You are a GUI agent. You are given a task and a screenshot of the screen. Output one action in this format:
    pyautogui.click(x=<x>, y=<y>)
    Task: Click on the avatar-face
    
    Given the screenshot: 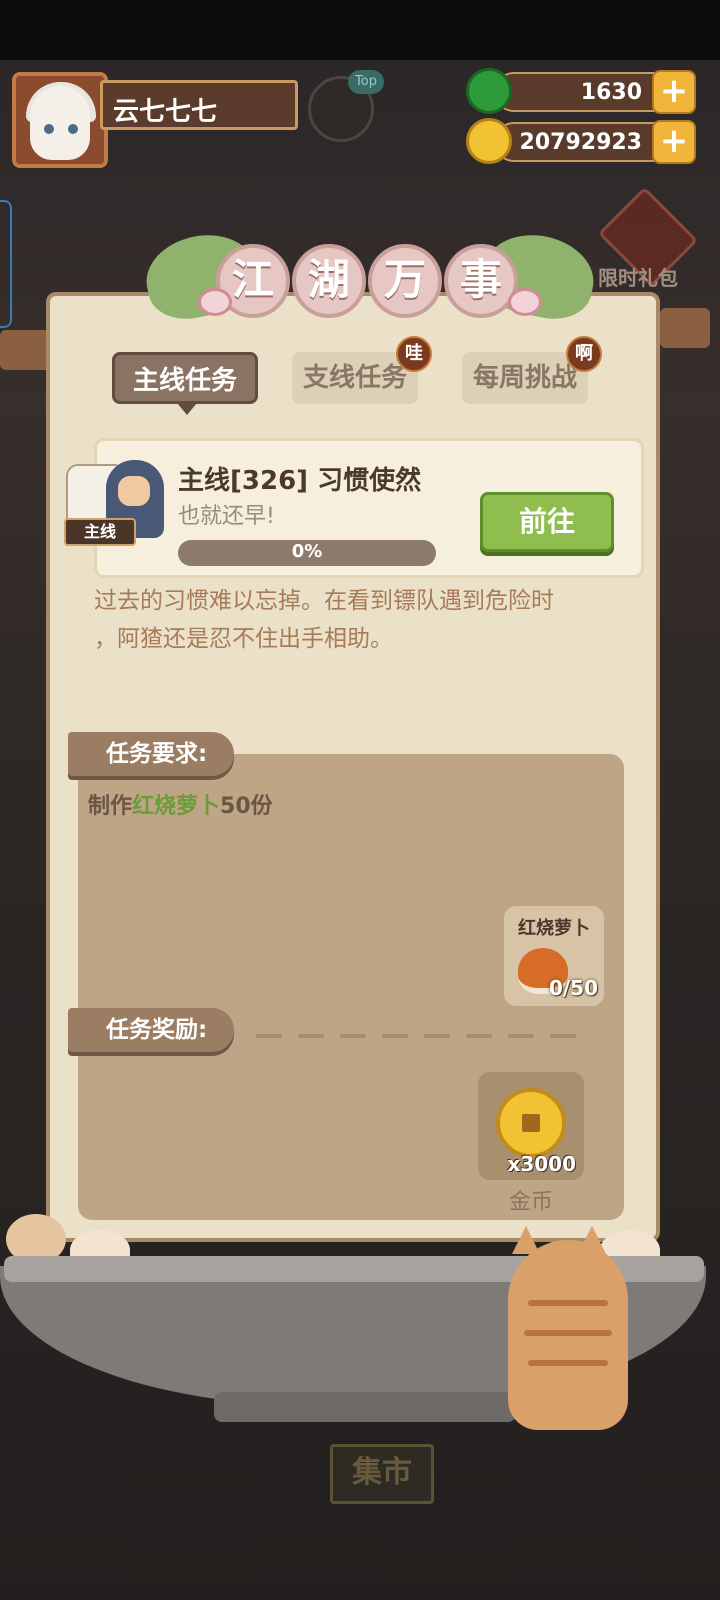 What is the action you would take?
    pyautogui.click(x=60, y=123)
    